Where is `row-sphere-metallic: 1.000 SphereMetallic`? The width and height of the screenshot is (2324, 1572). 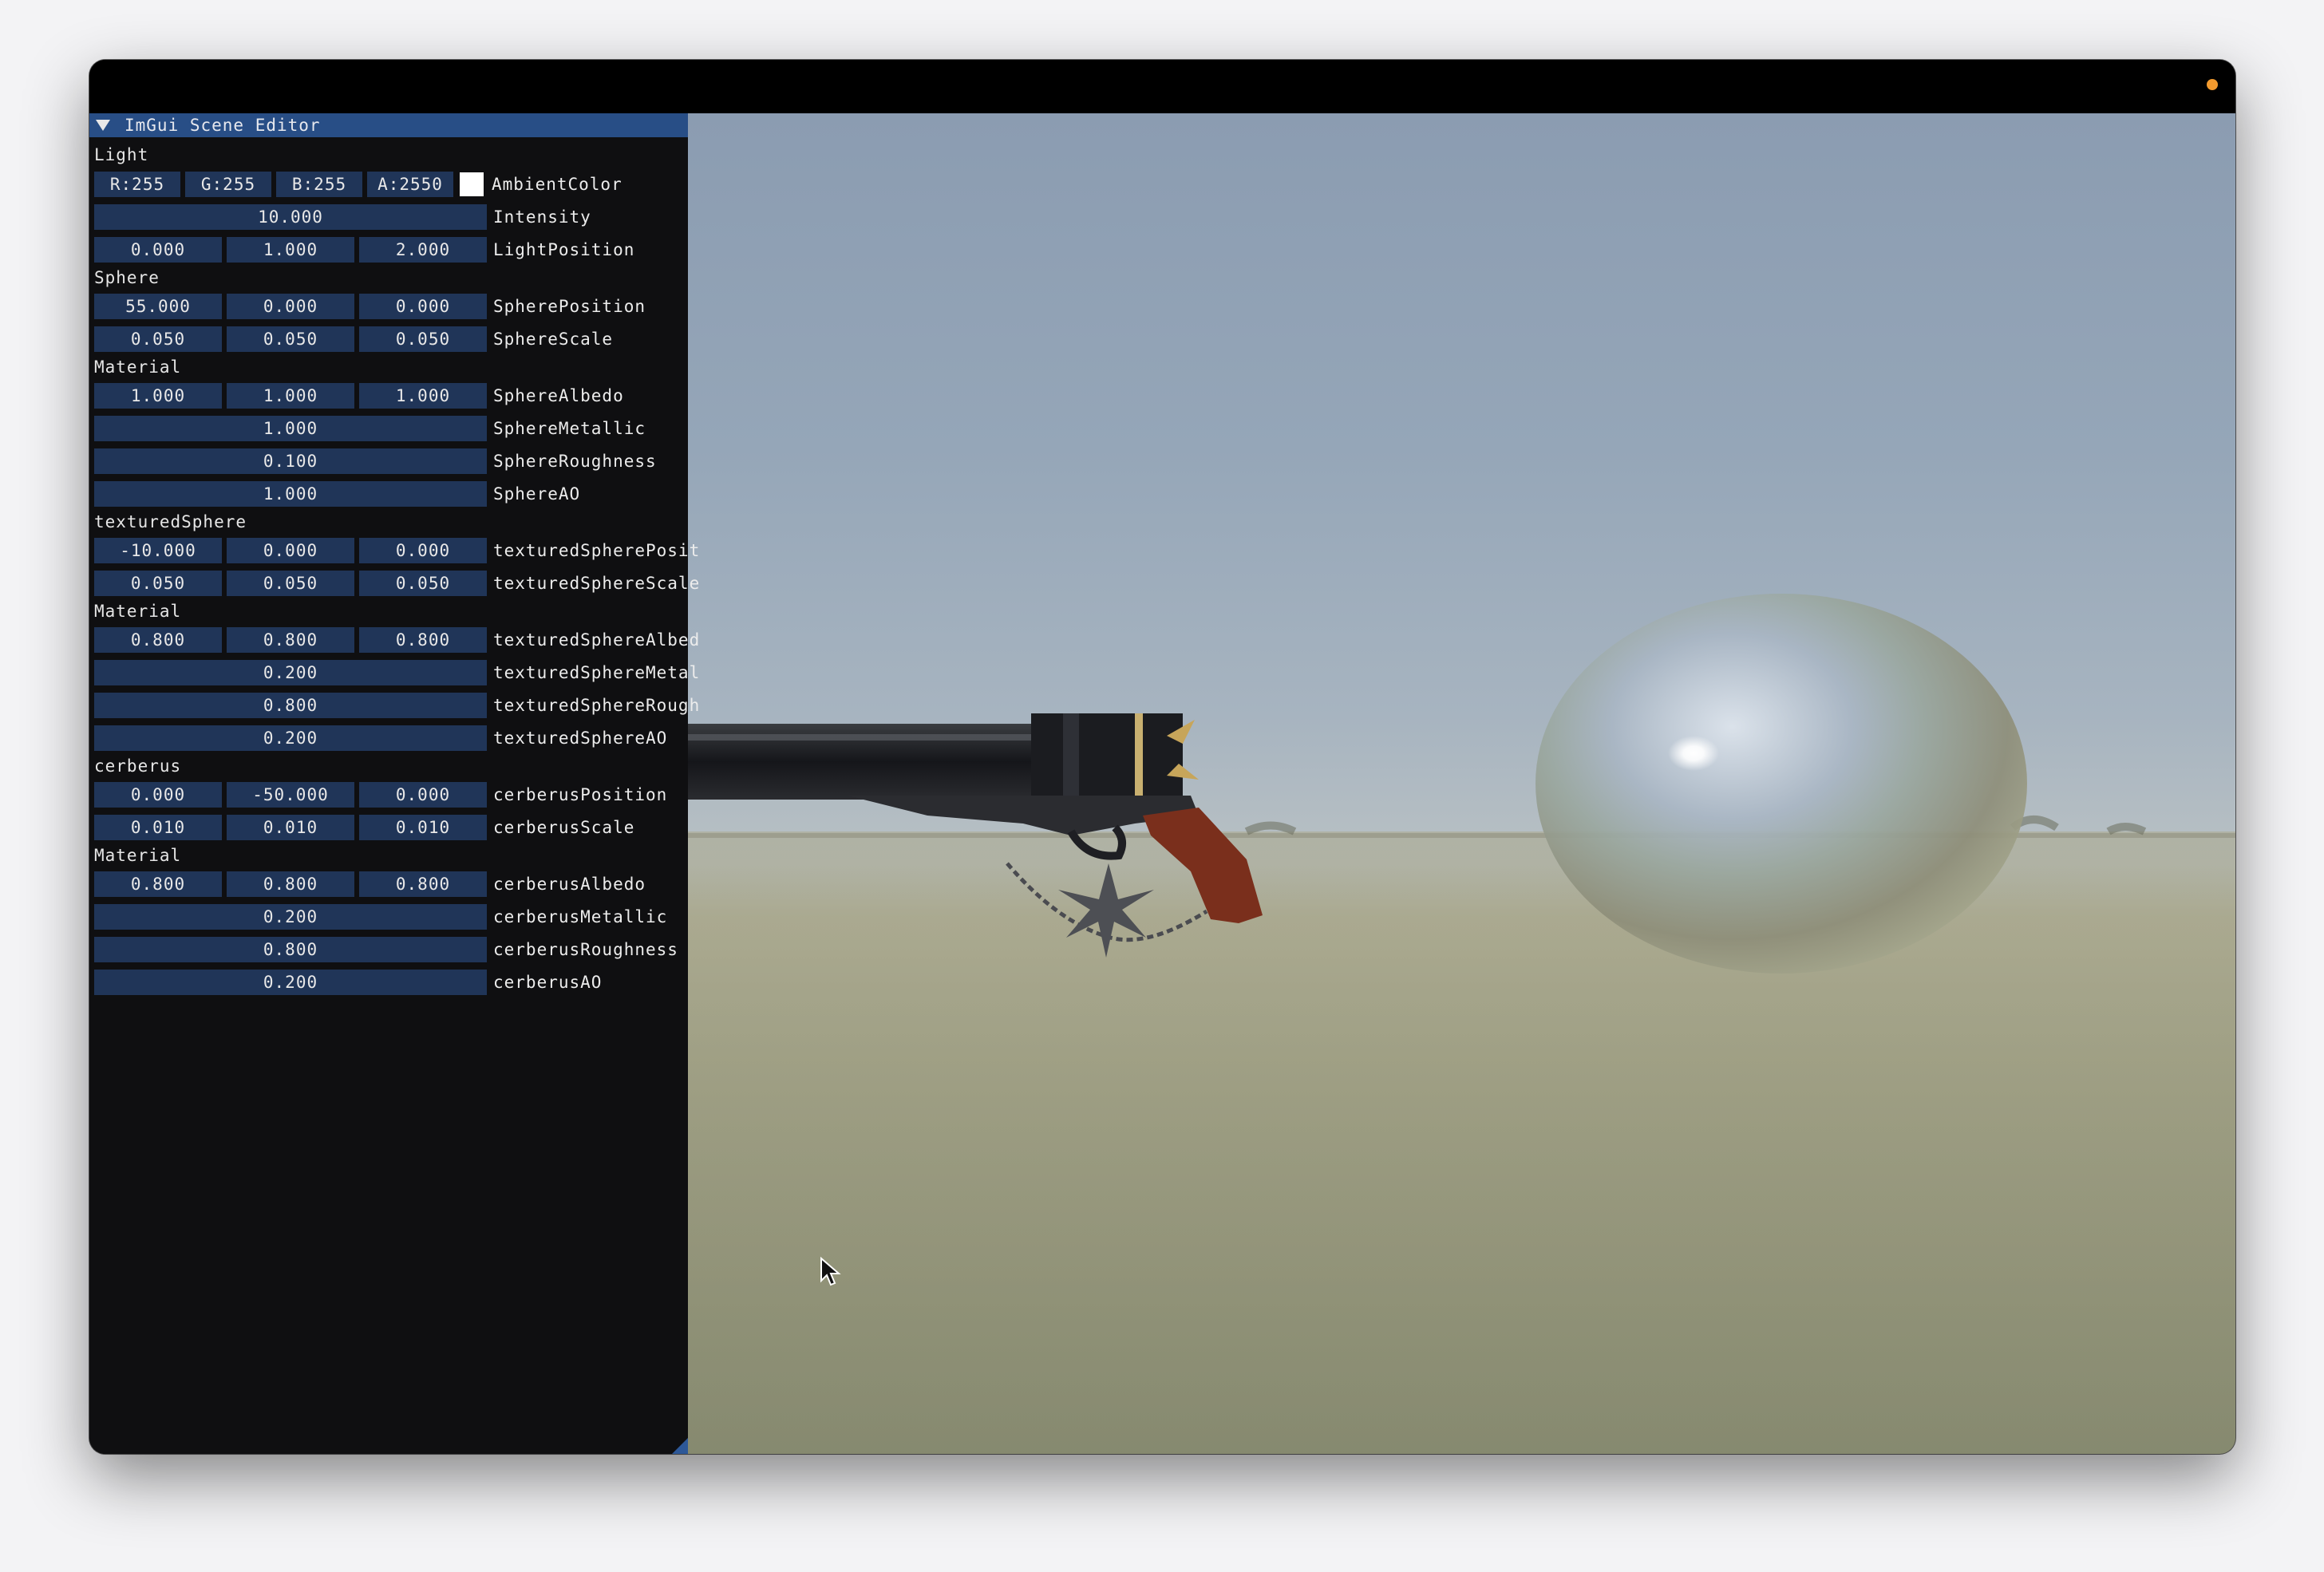
row-sphere-metallic: 1.000 SphereMetallic is located at coordinates (370, 429).